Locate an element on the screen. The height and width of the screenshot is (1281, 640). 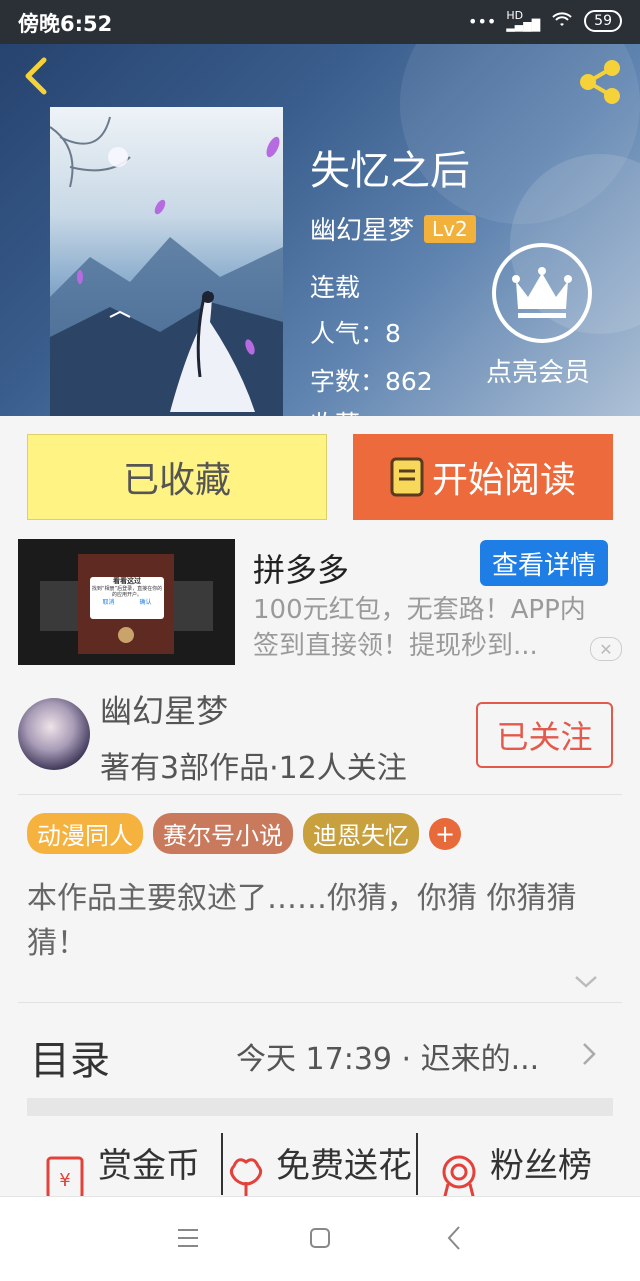
share-icon is located at coordinates (600, 82).